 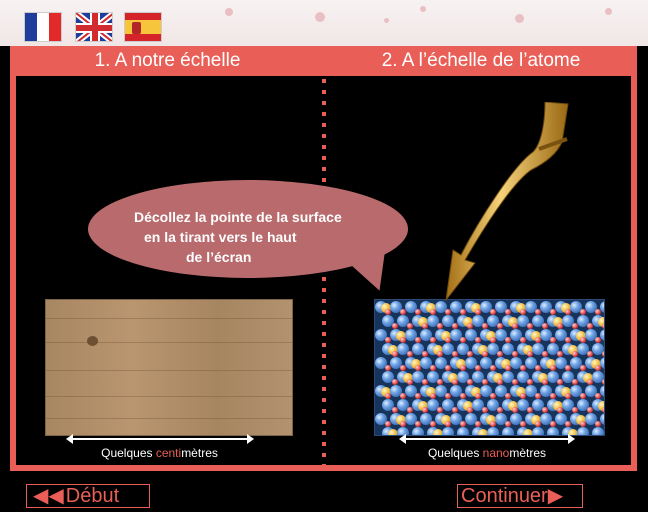 What do you see at coordinates (94, 27) in the screenshot?
I see `uk-flag` at bounding box center [94, 27].